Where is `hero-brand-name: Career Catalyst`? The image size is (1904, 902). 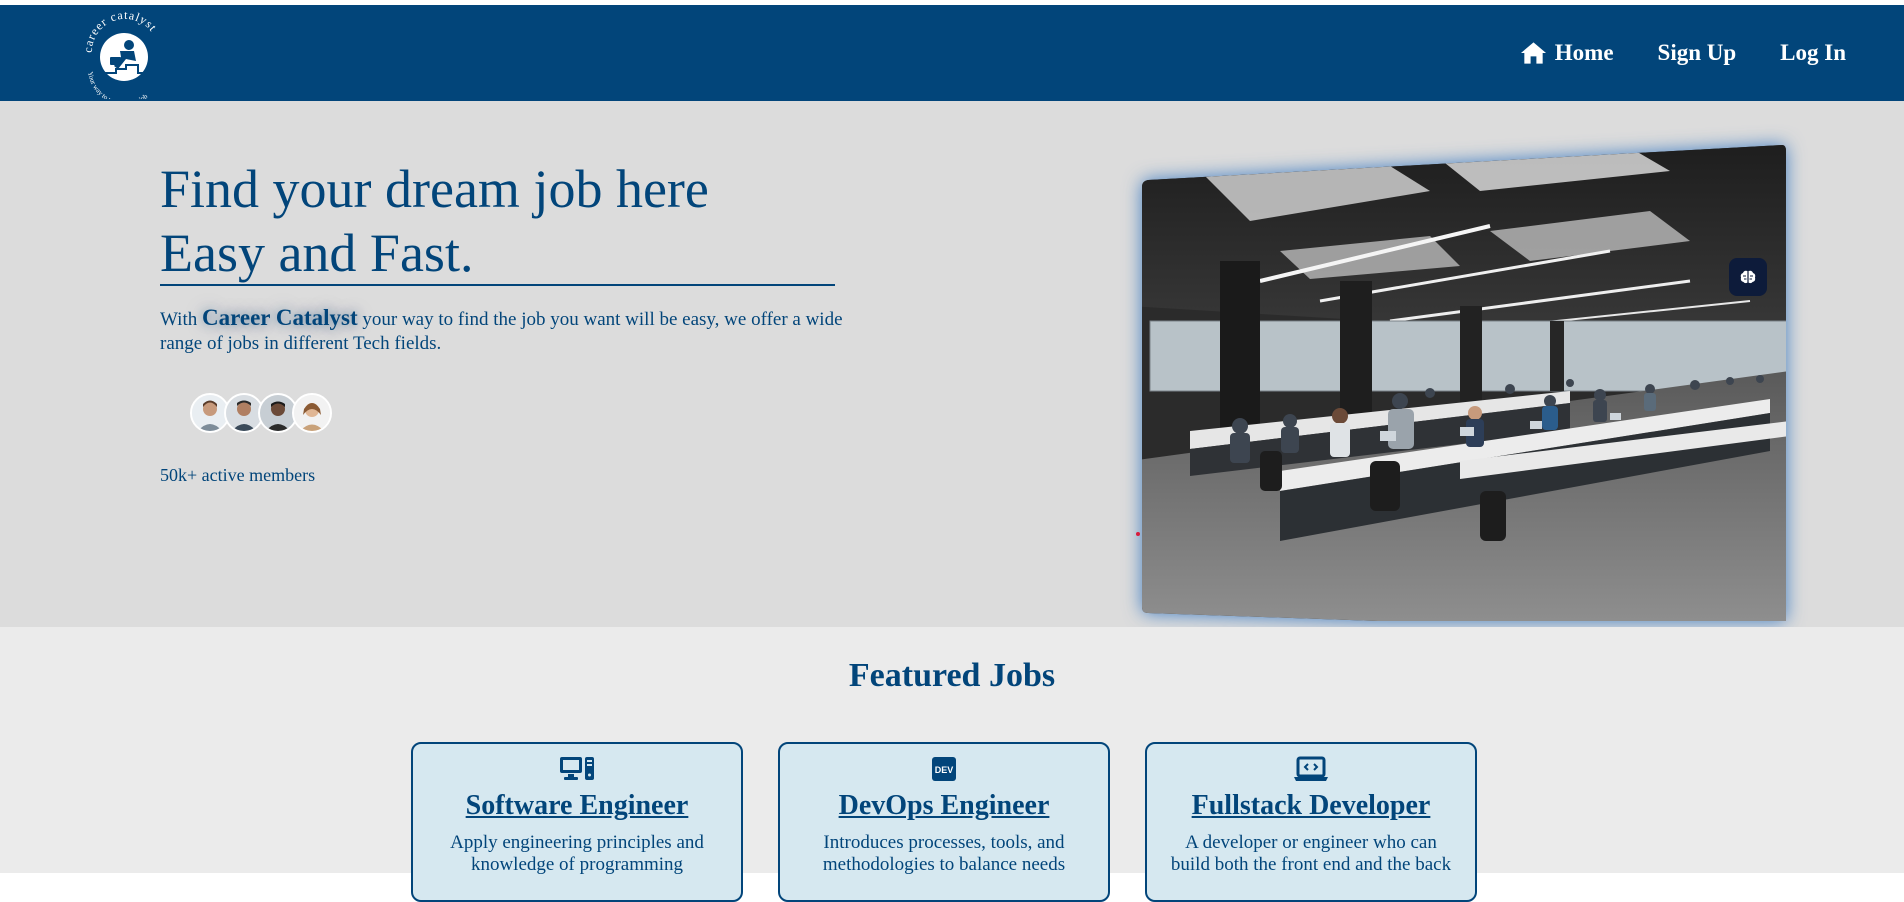 hero-brand-name: Career Catalyst is located at coordinates (279, 317).